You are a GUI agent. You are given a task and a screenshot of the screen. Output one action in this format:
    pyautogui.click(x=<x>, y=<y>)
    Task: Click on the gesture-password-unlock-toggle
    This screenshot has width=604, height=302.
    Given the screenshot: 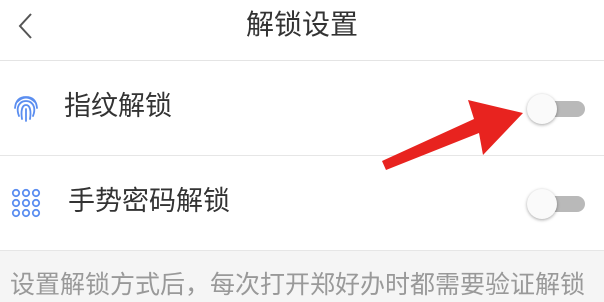 What is the action you would take?
    pyautogui.click(x=556, y=204)
    